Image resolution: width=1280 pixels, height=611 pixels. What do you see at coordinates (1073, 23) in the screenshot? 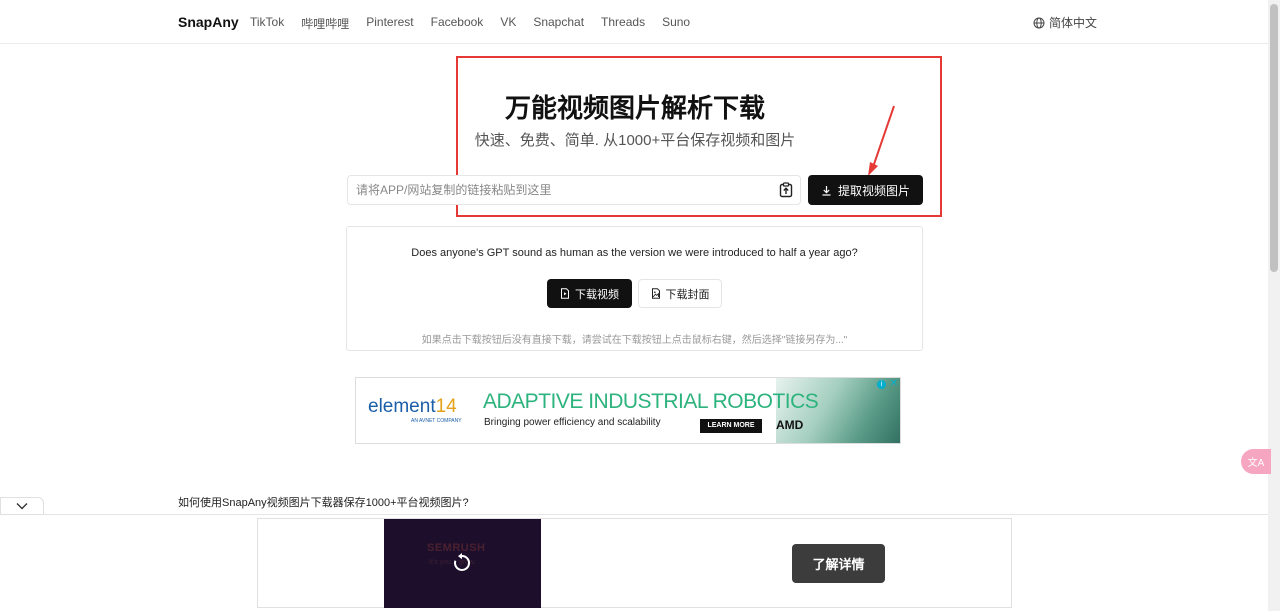
I see `language-label: 简体中文` at bounding box center [1073, 23].